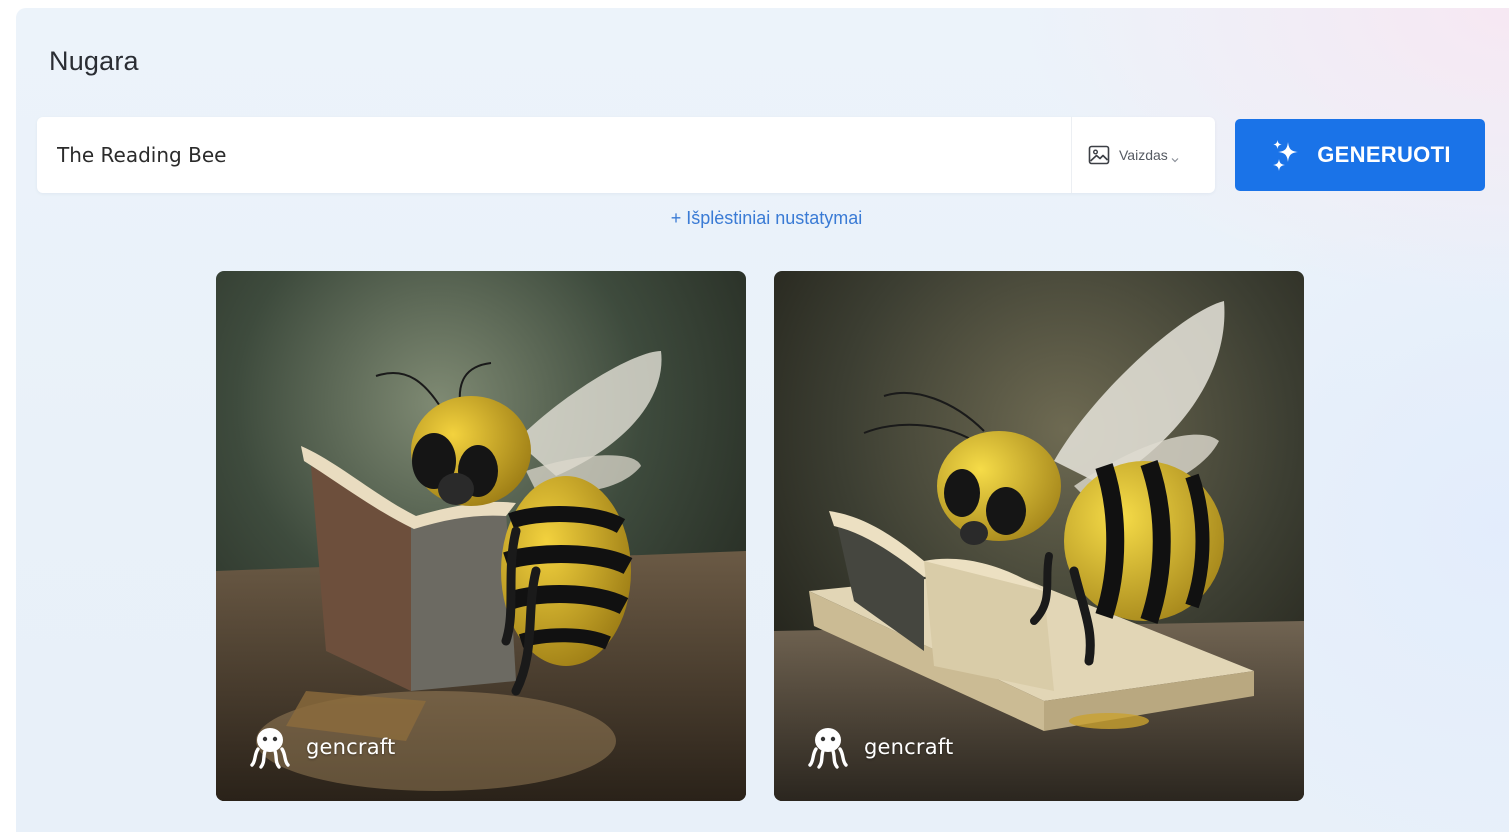  I want to click on prompt-bar: Vaizdas, so click(626, 155).